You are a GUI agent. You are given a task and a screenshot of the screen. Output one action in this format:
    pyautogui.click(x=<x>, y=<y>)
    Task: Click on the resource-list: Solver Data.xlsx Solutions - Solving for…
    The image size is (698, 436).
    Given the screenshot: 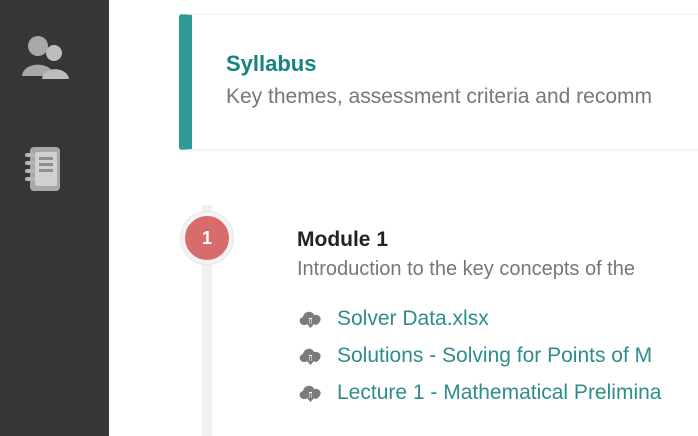 What is the action you would take?
    pyautogui.click(x=497, y=355)
    